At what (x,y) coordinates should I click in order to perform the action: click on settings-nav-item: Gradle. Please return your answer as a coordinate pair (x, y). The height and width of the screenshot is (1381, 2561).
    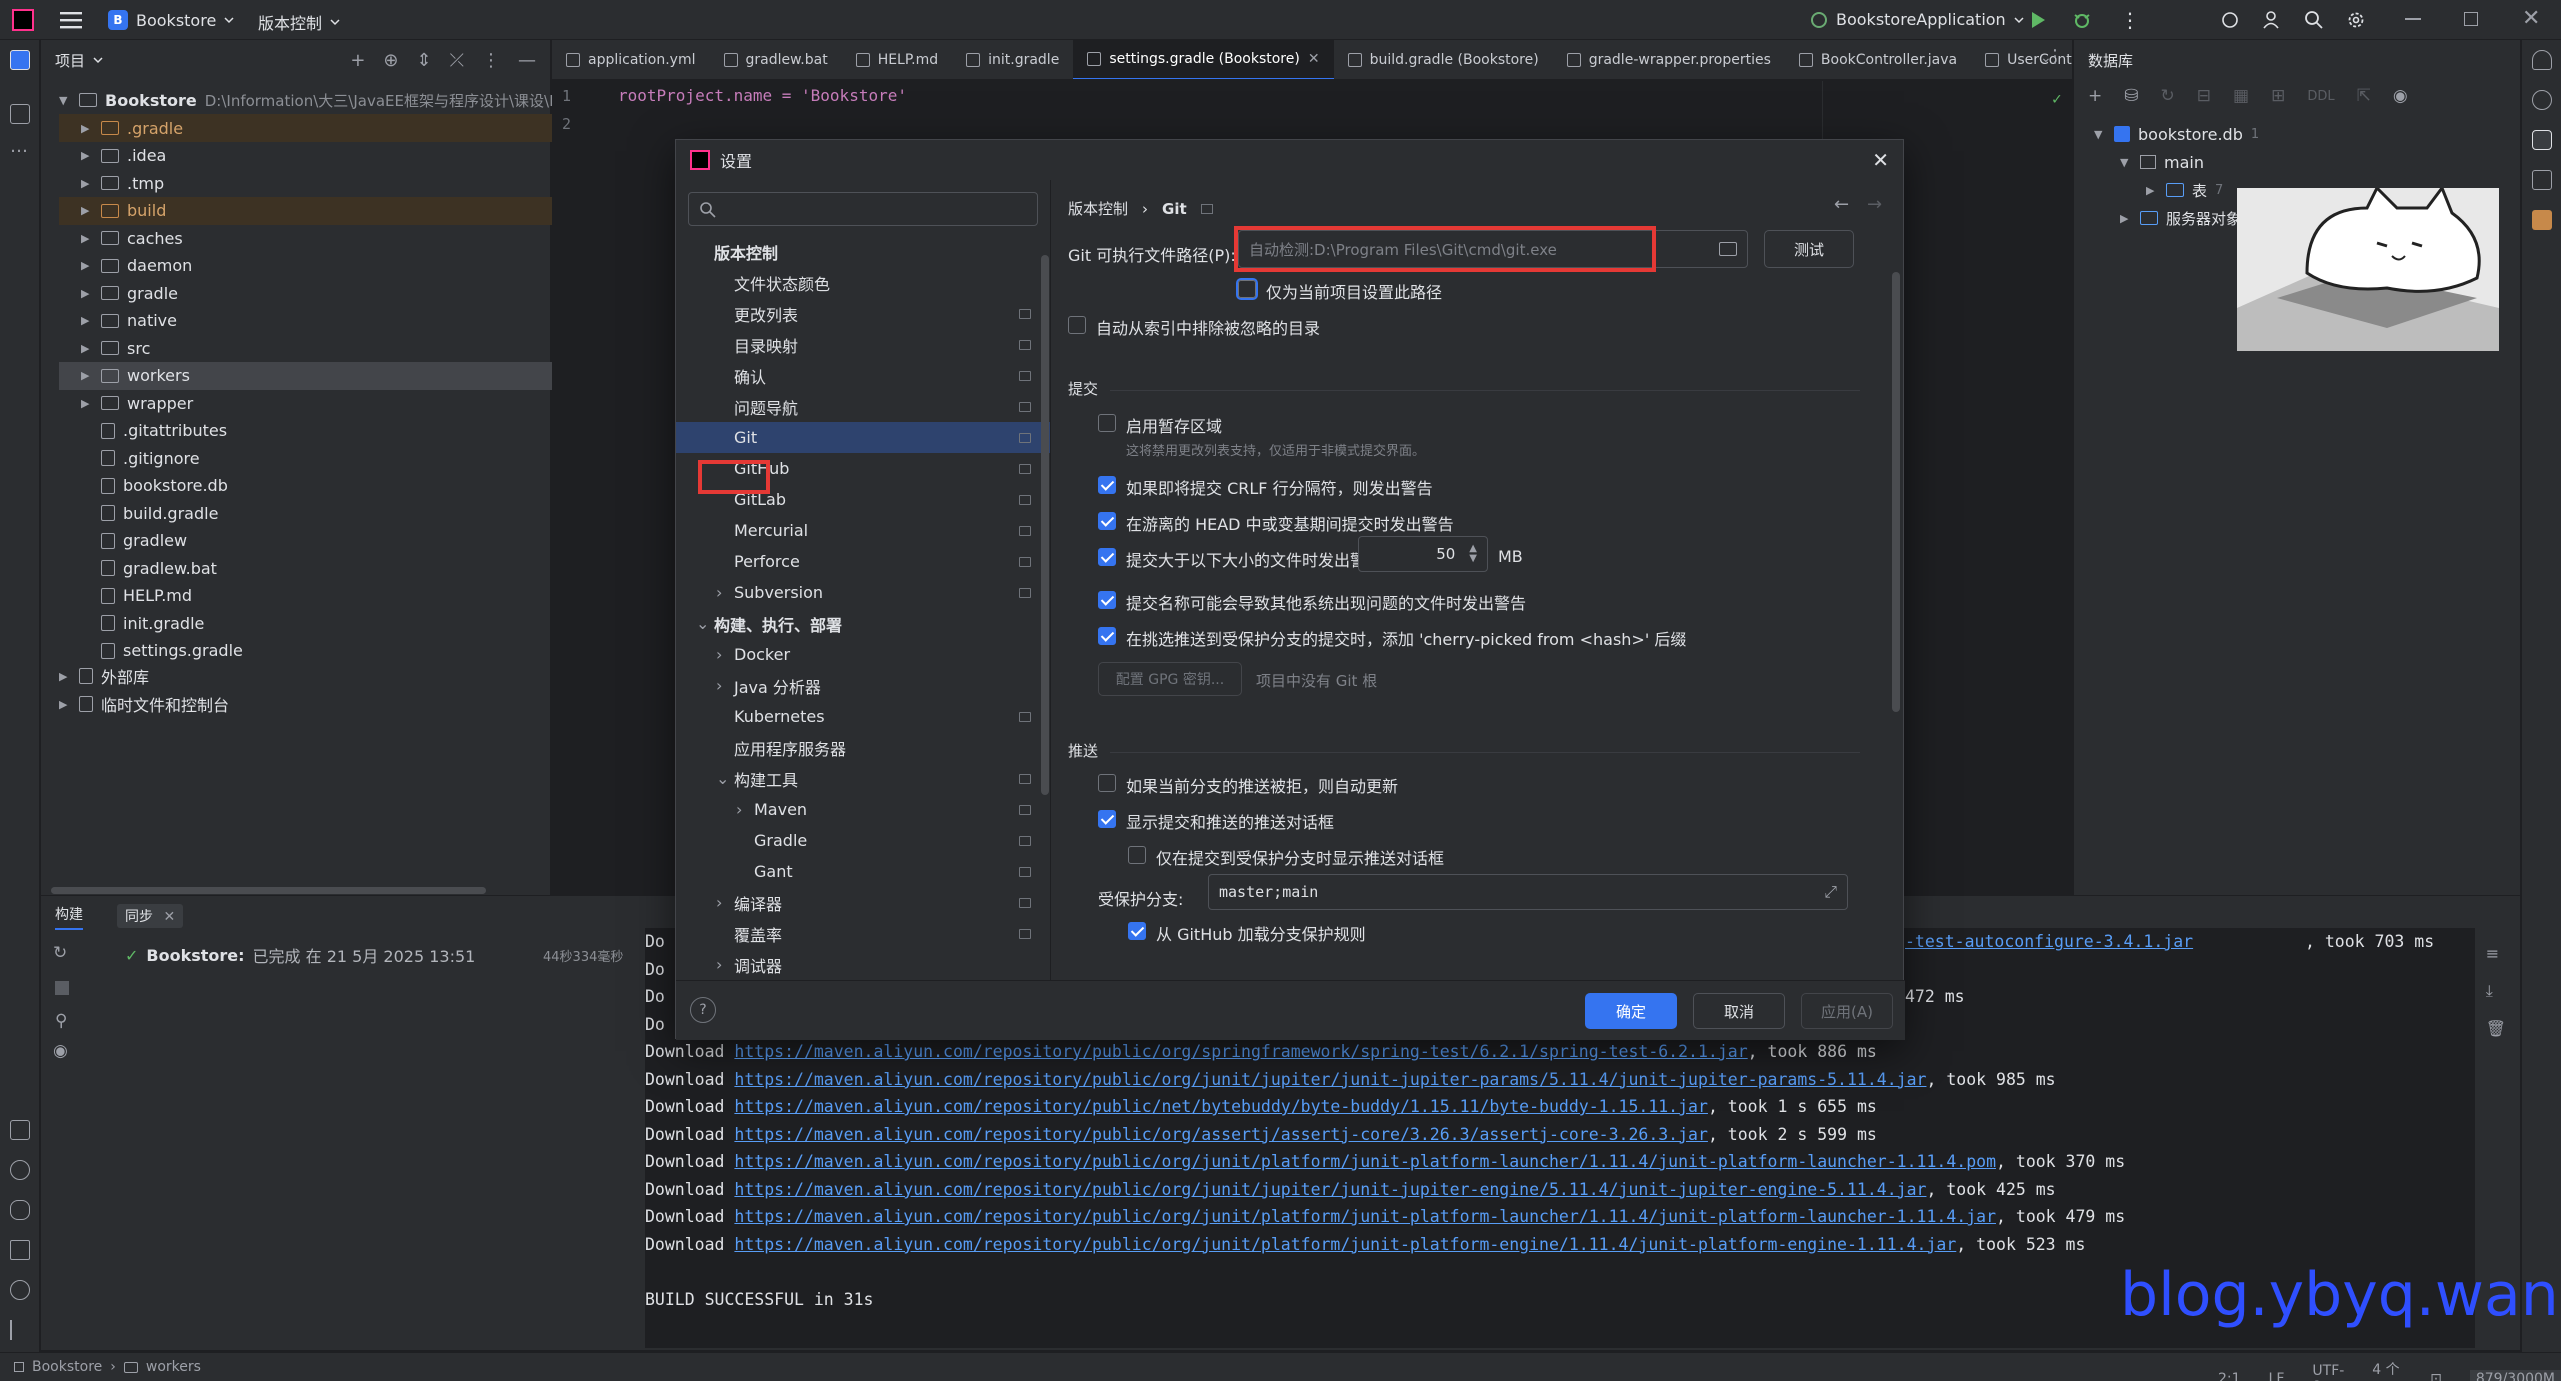
    Looking at the image, I should click on (863, 840).